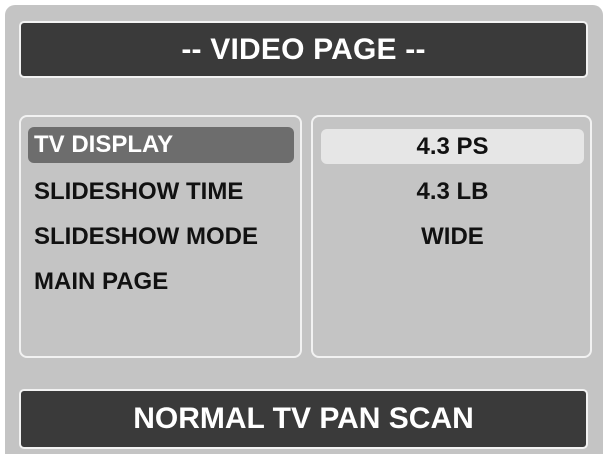 The height and width of the screenshot is (454, 604). Describe the element at coordinates (303, 49) in the screenshot. I see `page-title: -- VIDEO PAGE --` at that location.